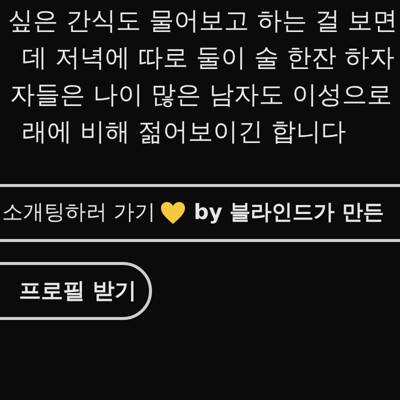 The height and width of the screenshot is (400, 400). Describe the element at coordinates (184, 132) in the screenshot. I see `post-text-line: 래에 비해 젊어보이긴 합니다` at that location.